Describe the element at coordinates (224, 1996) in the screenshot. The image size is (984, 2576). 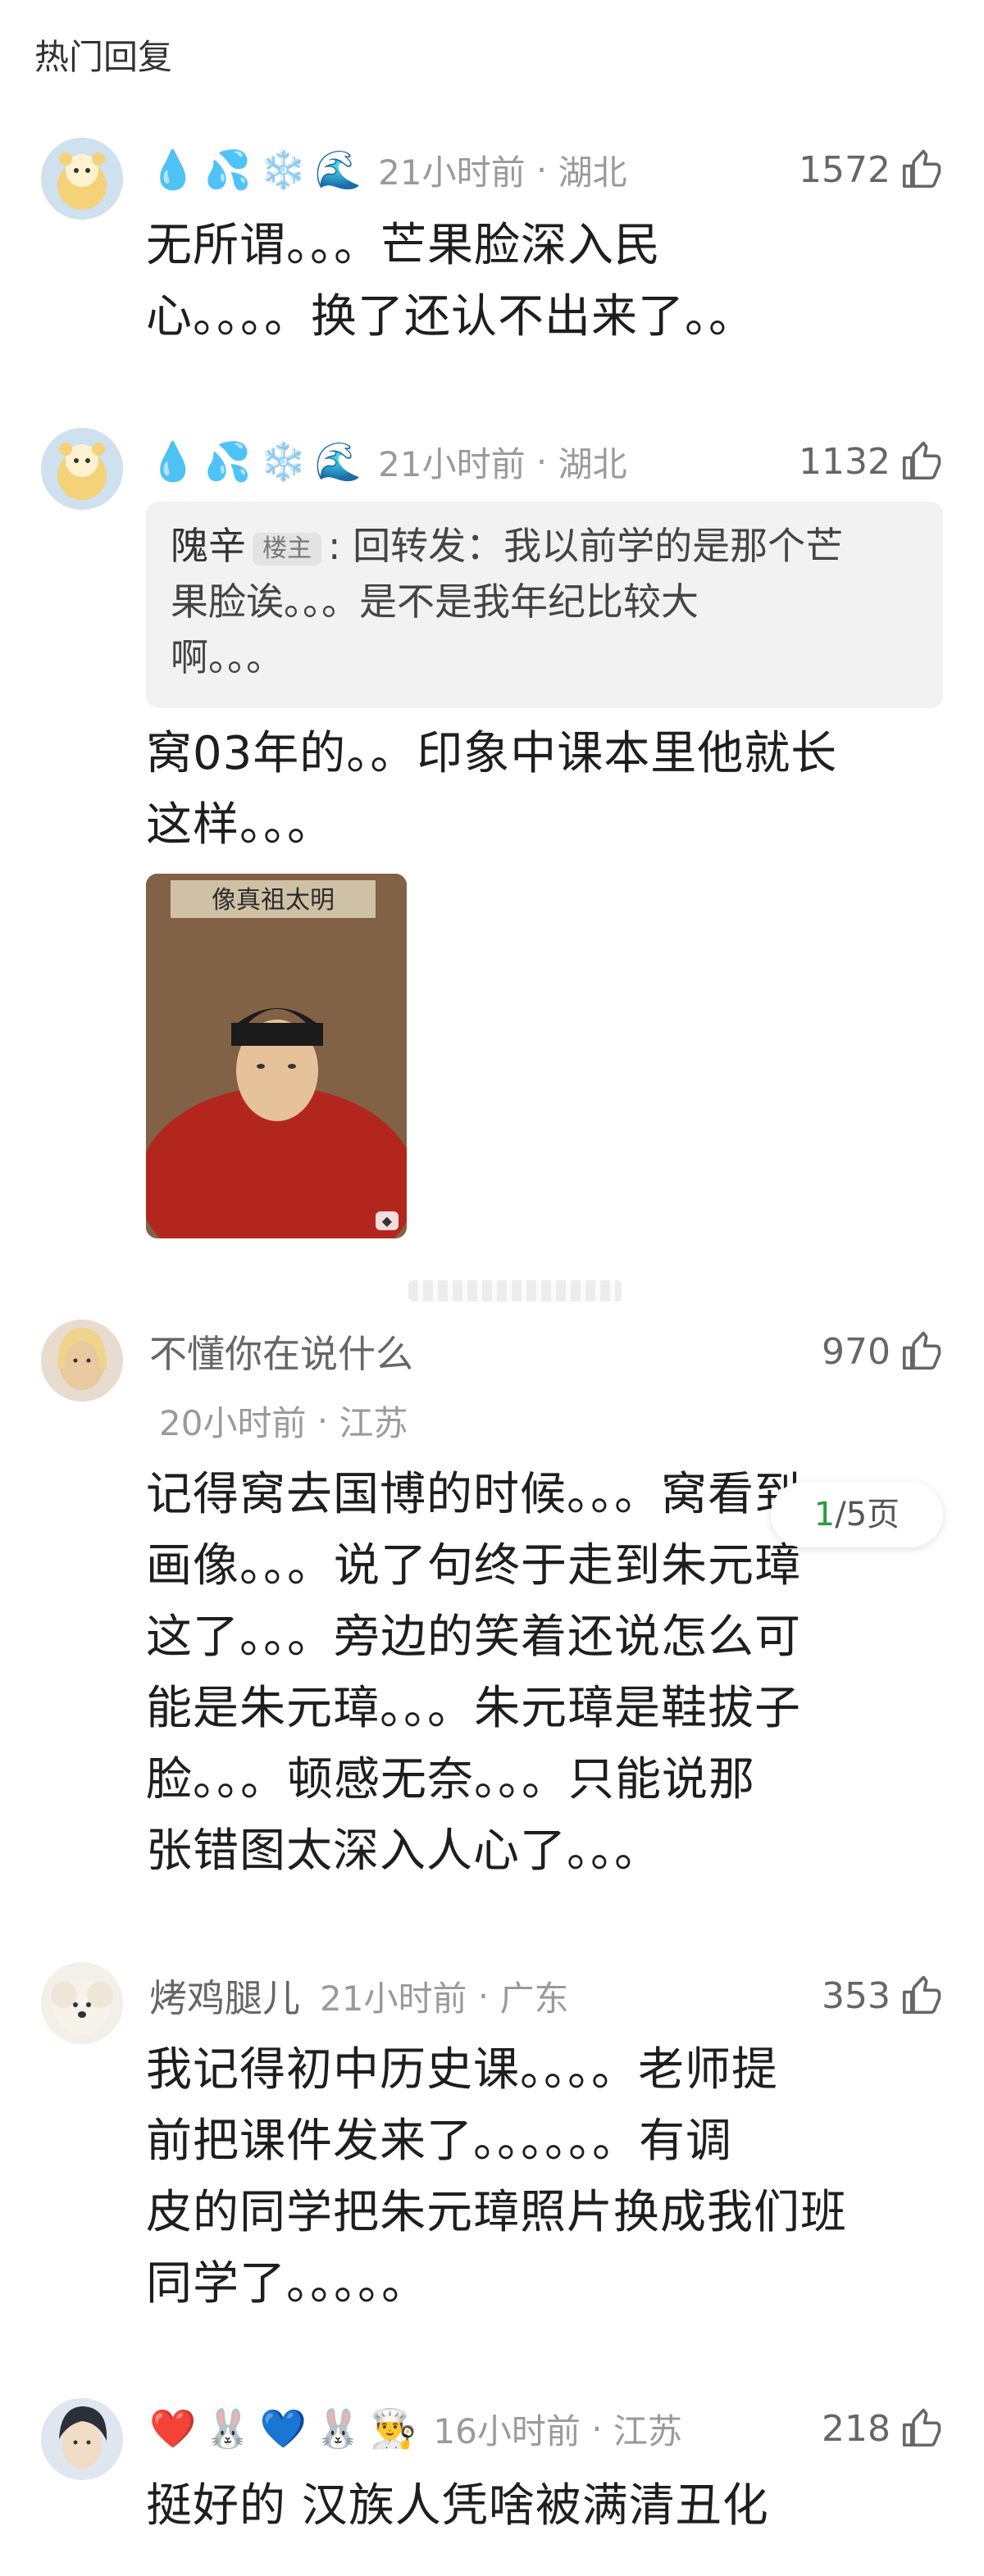
I see `user-name: 烤鸡腿儿` at that location.